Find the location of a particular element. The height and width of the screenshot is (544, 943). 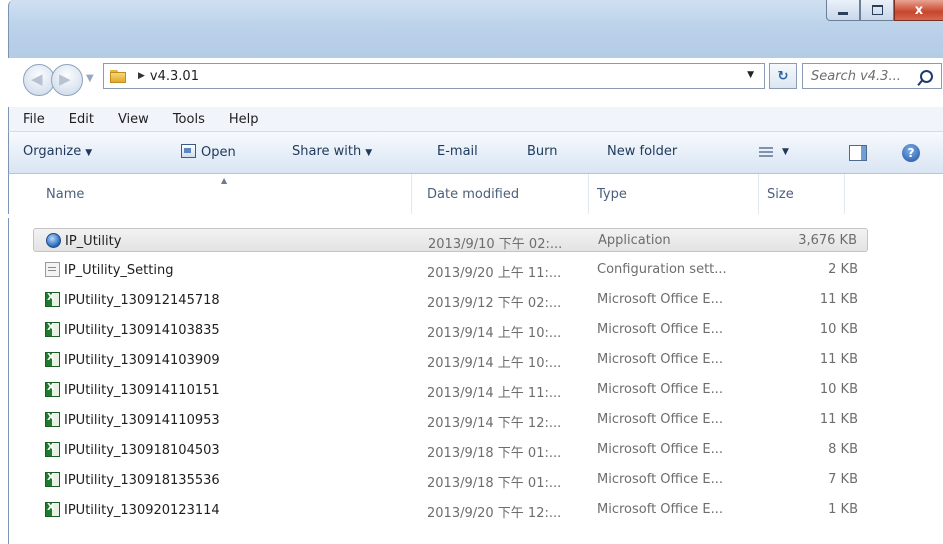

column-type-label: Type is located at coordinates (612, 194).